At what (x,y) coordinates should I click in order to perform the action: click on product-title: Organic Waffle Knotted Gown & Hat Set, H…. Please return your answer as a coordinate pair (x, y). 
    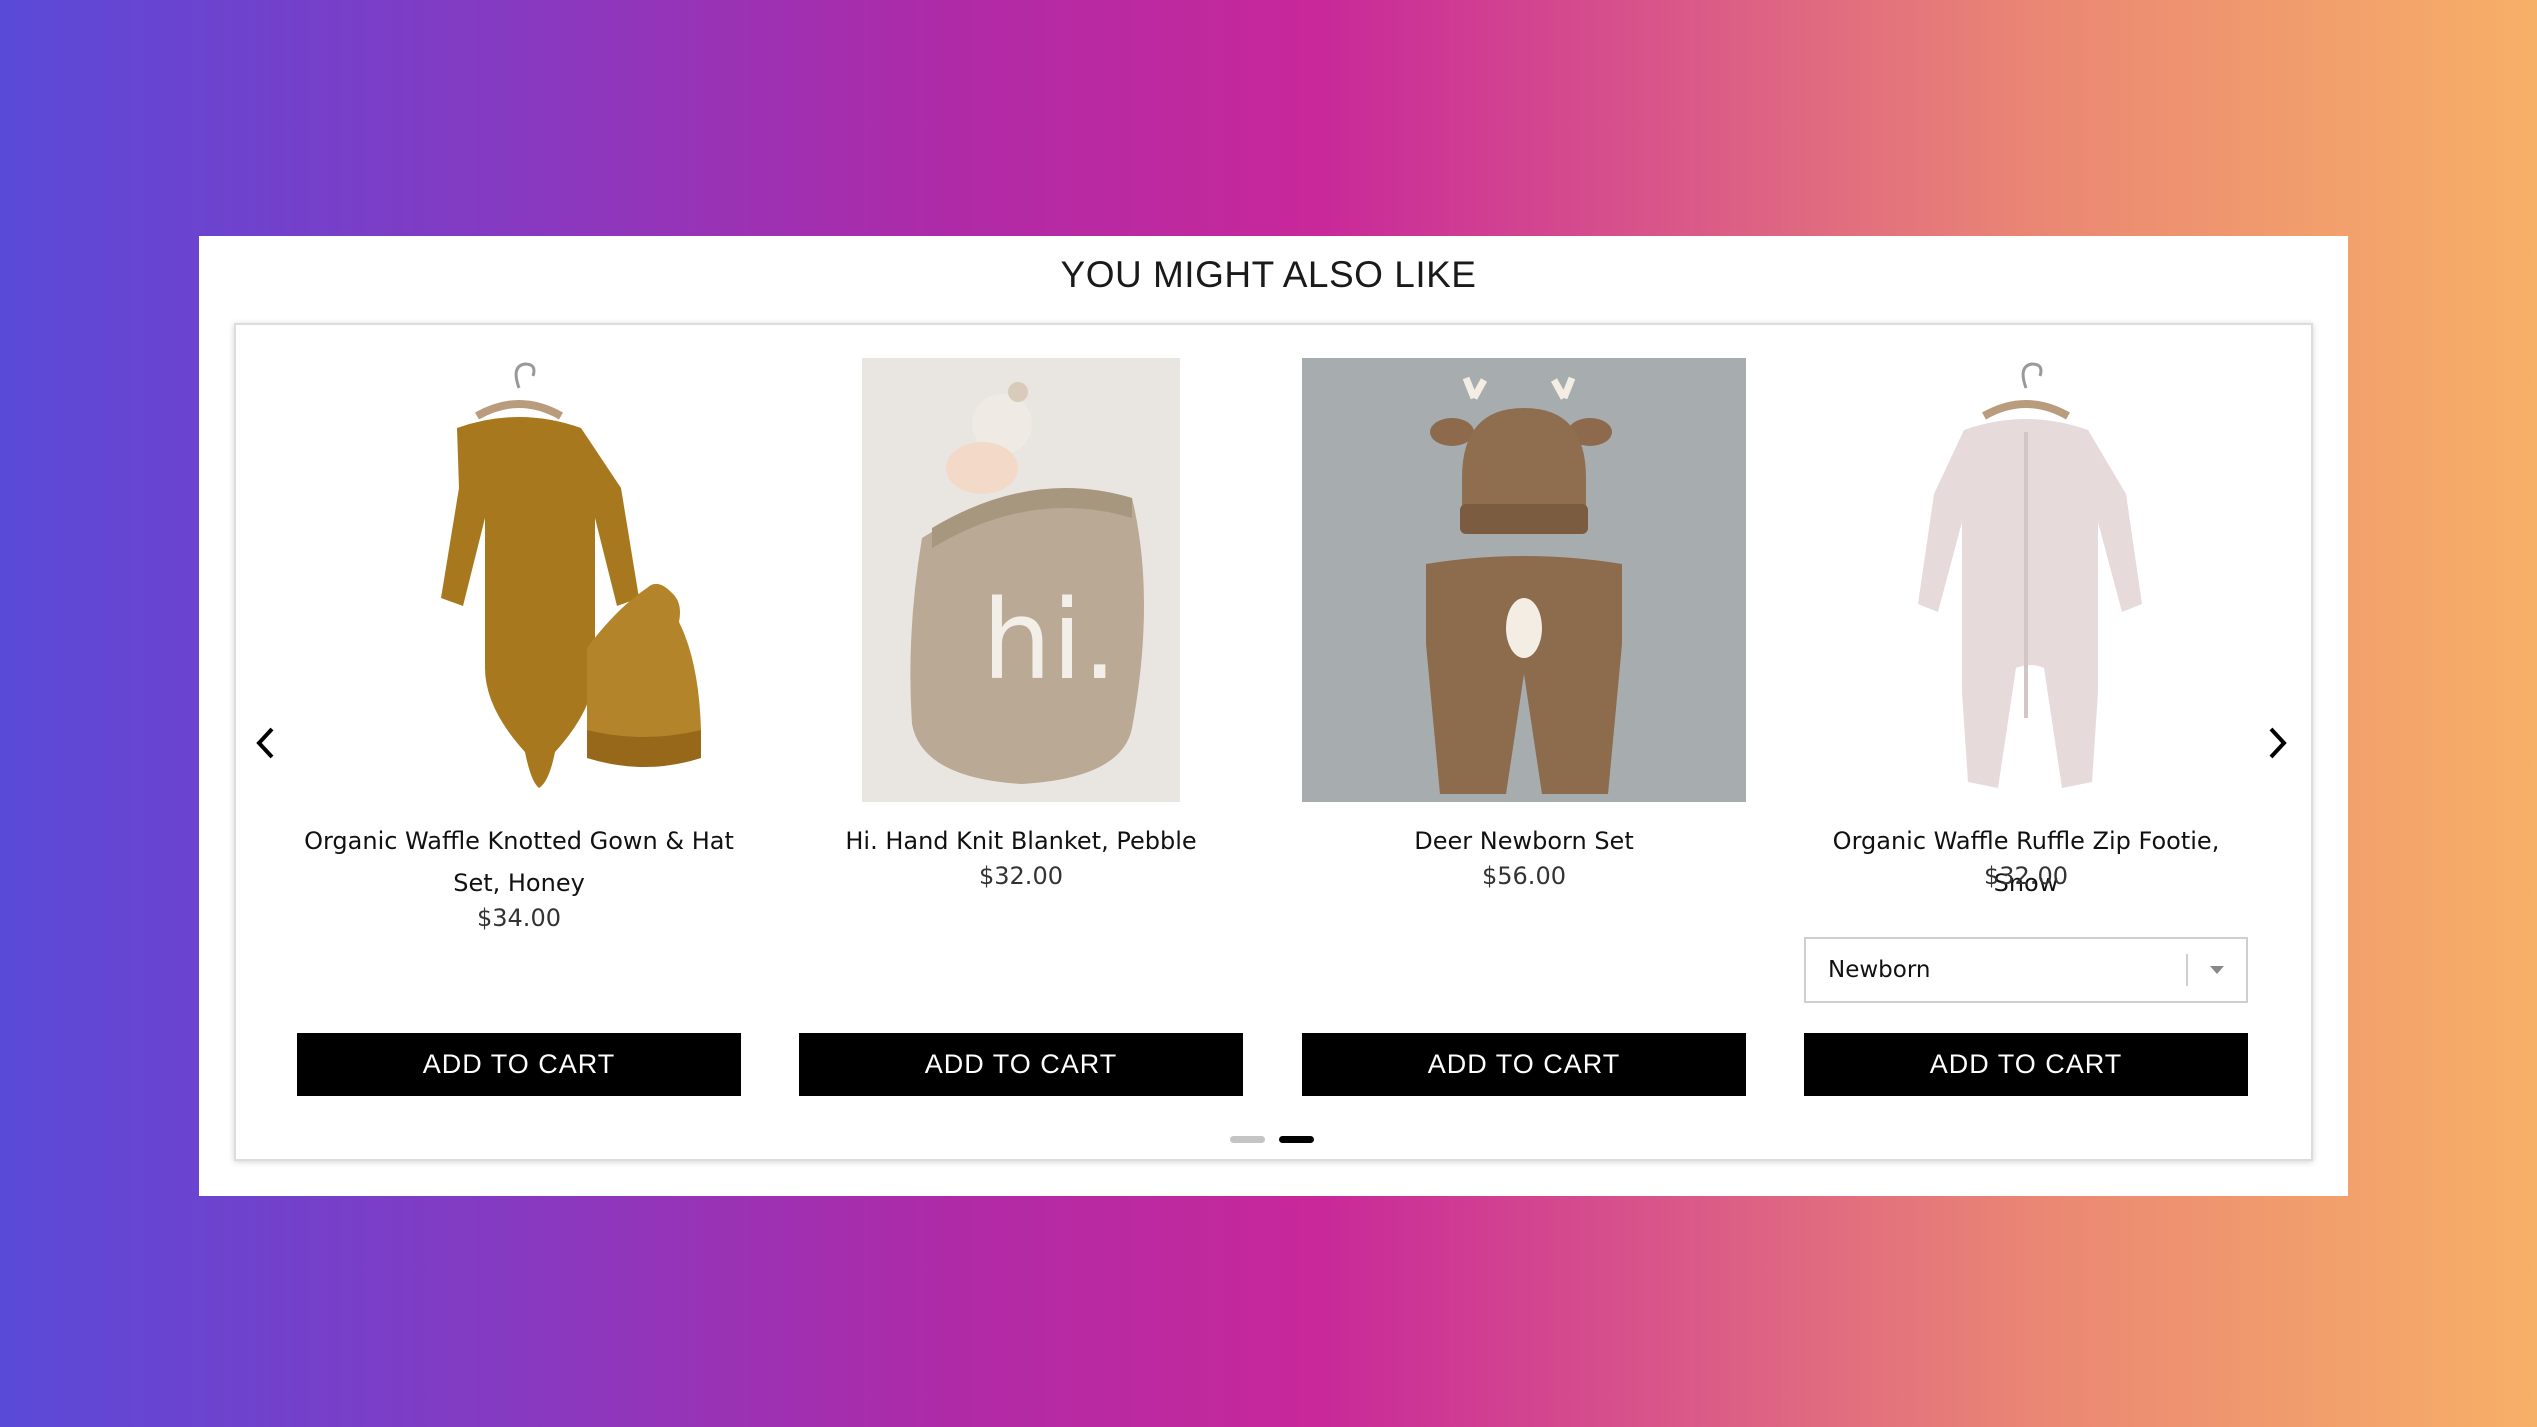
    Looking at the image, I should click on (519, 862).